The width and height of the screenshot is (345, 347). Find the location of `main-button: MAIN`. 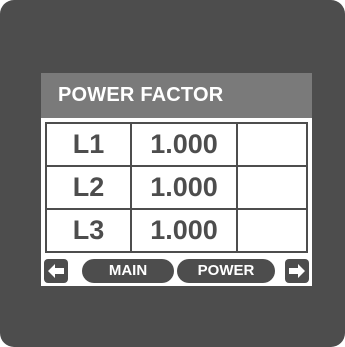

main-button: MAIN is located at coordinates (128, 271).